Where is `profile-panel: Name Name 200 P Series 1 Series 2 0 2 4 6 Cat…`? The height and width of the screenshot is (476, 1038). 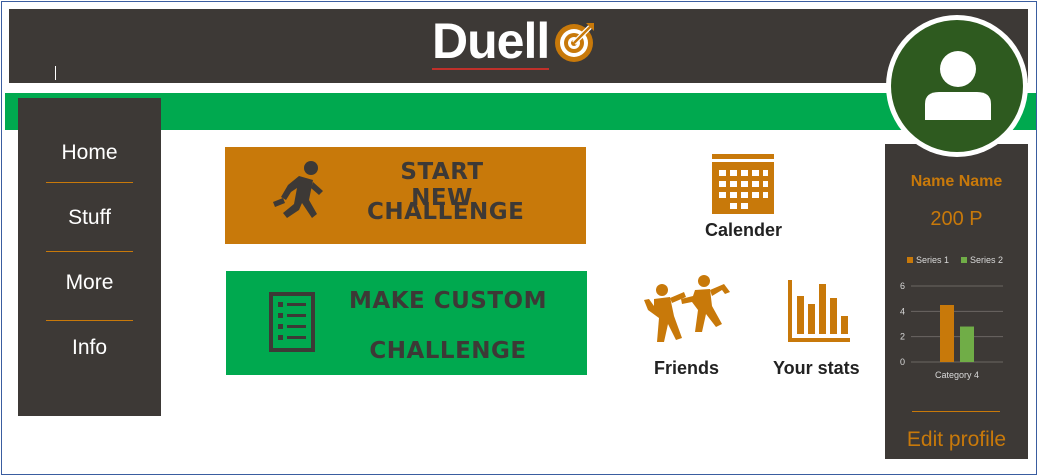 profile-panel: Name Name 200 P Series 1 Series 2 0 2 4 6 Cat… is located at coordinates (956, 301).